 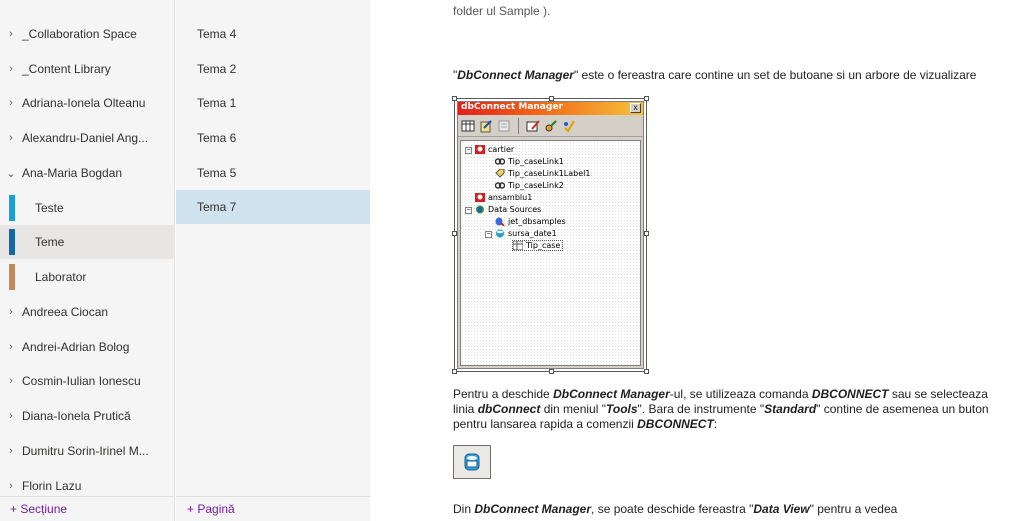 What do you see at coordinates (573, 409) in the screenshot?
I see `text: din meniul "` at bounding box center [573, 409].